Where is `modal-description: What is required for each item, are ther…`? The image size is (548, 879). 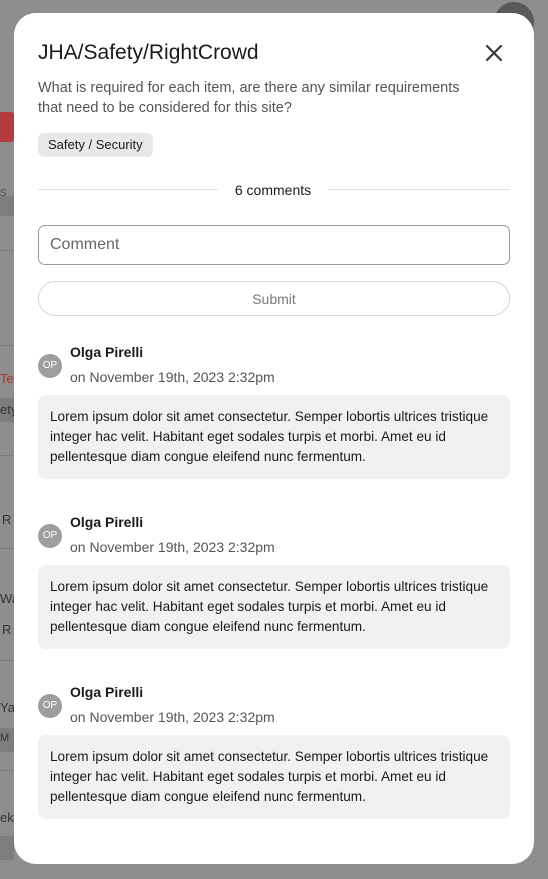
modal-description: What is required for each item, are ther… is located at coordinates (249, 98).